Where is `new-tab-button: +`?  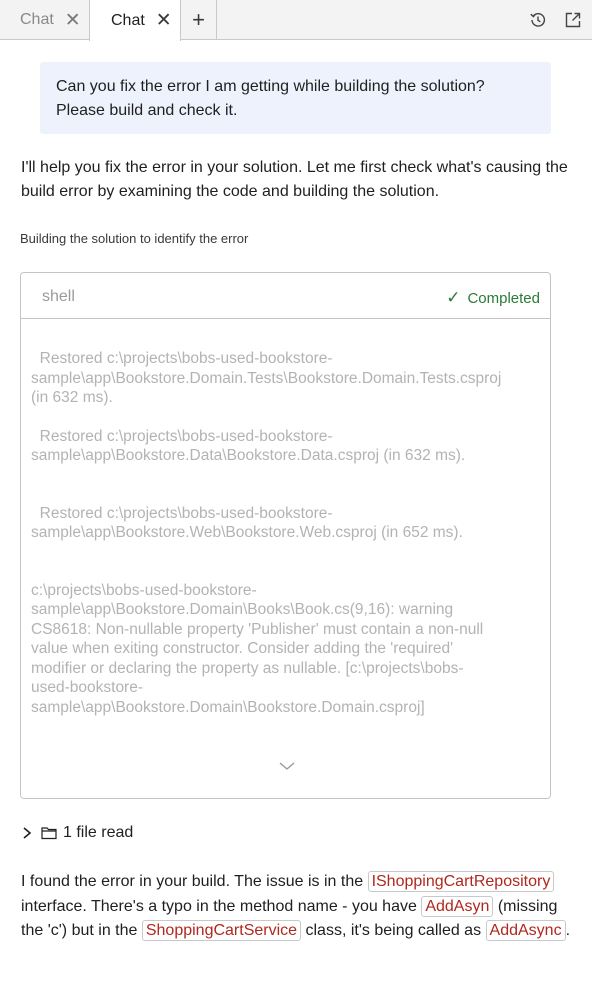 new-tab-button: + is located at coordinates (199, 20).